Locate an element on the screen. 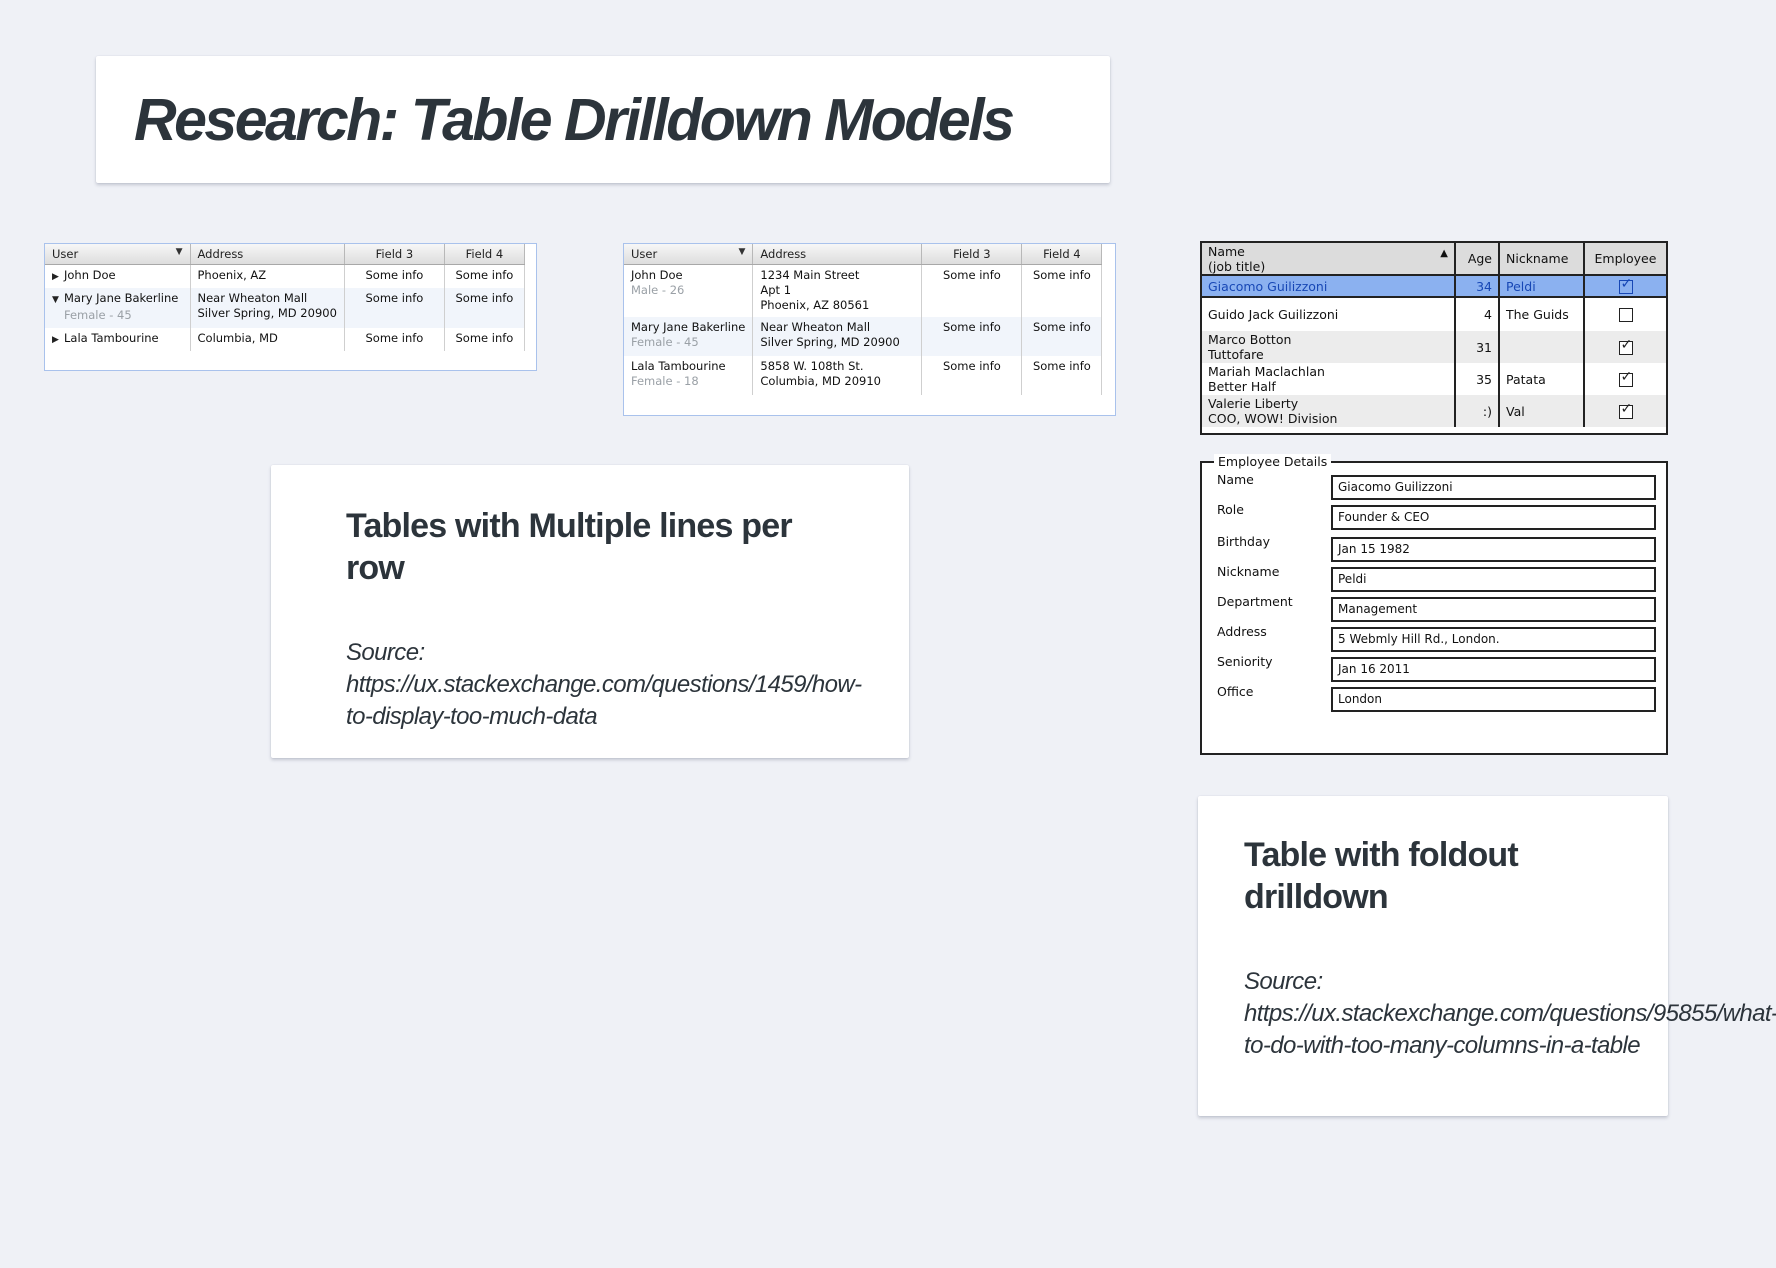 The width and height of the screenshot is (1776, 1268). name-cell: Mariah Maclachlan is located at coordinates (1266, 371).